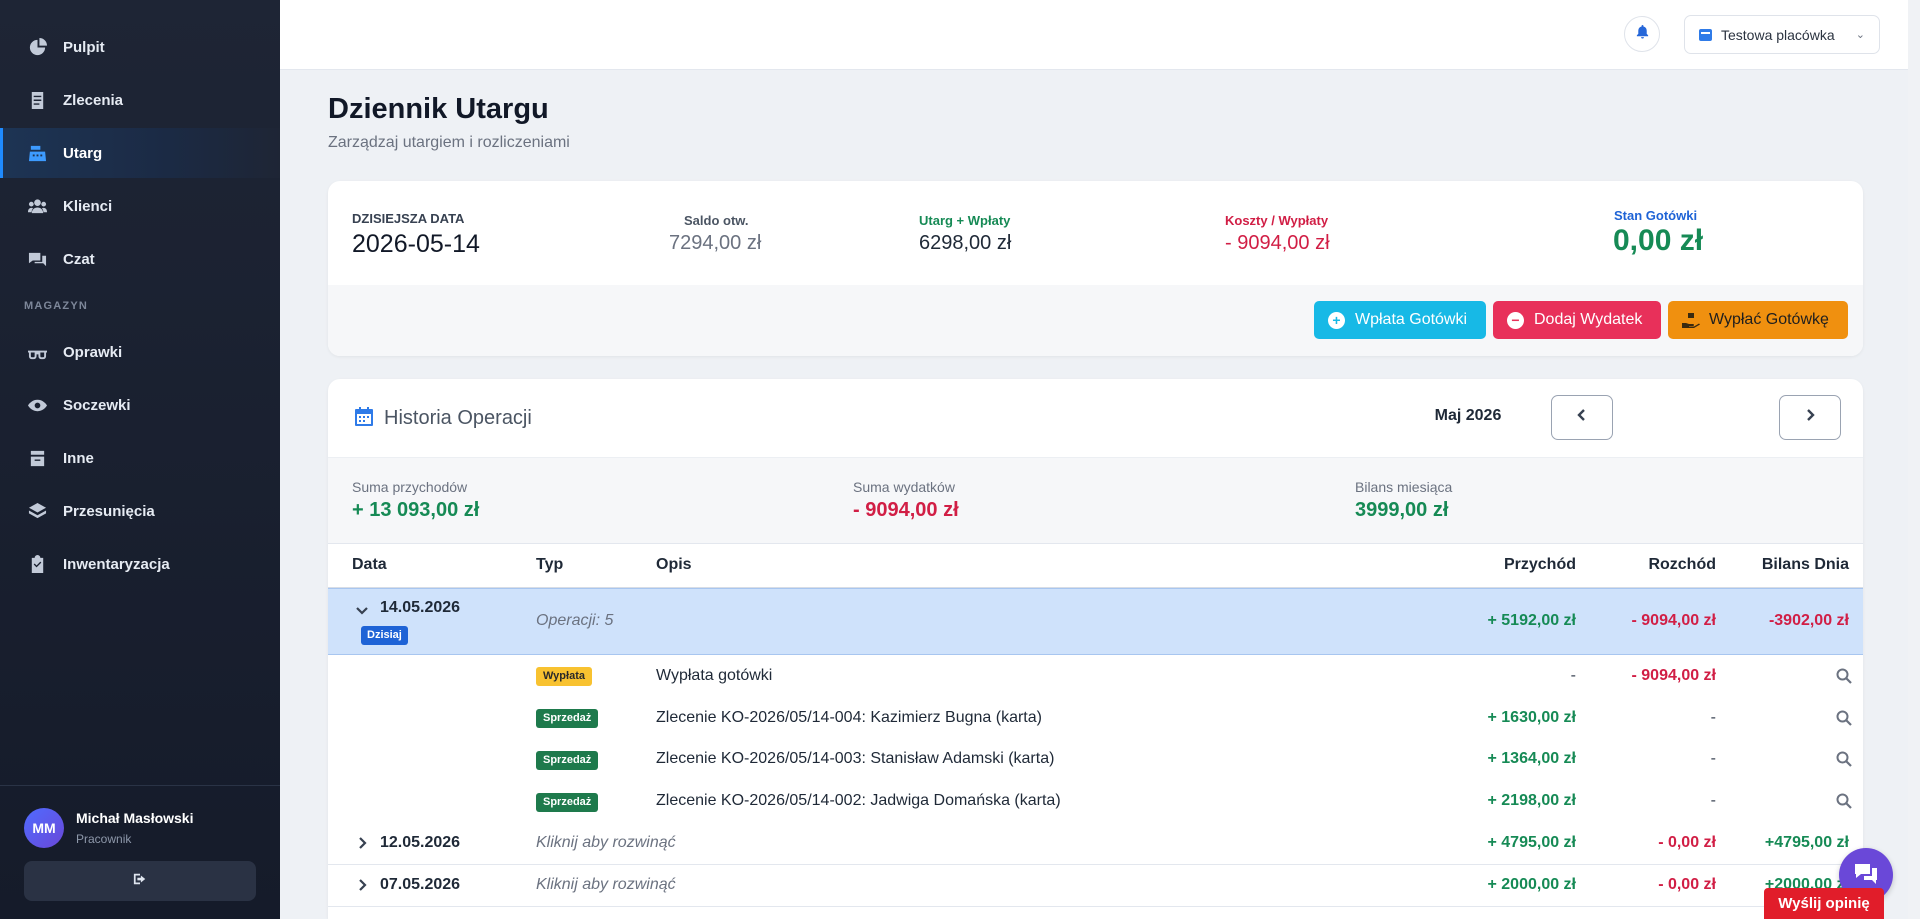  Describe the element at coordinates (140, 881) in the screenshot. I see `logout-button` at that location.